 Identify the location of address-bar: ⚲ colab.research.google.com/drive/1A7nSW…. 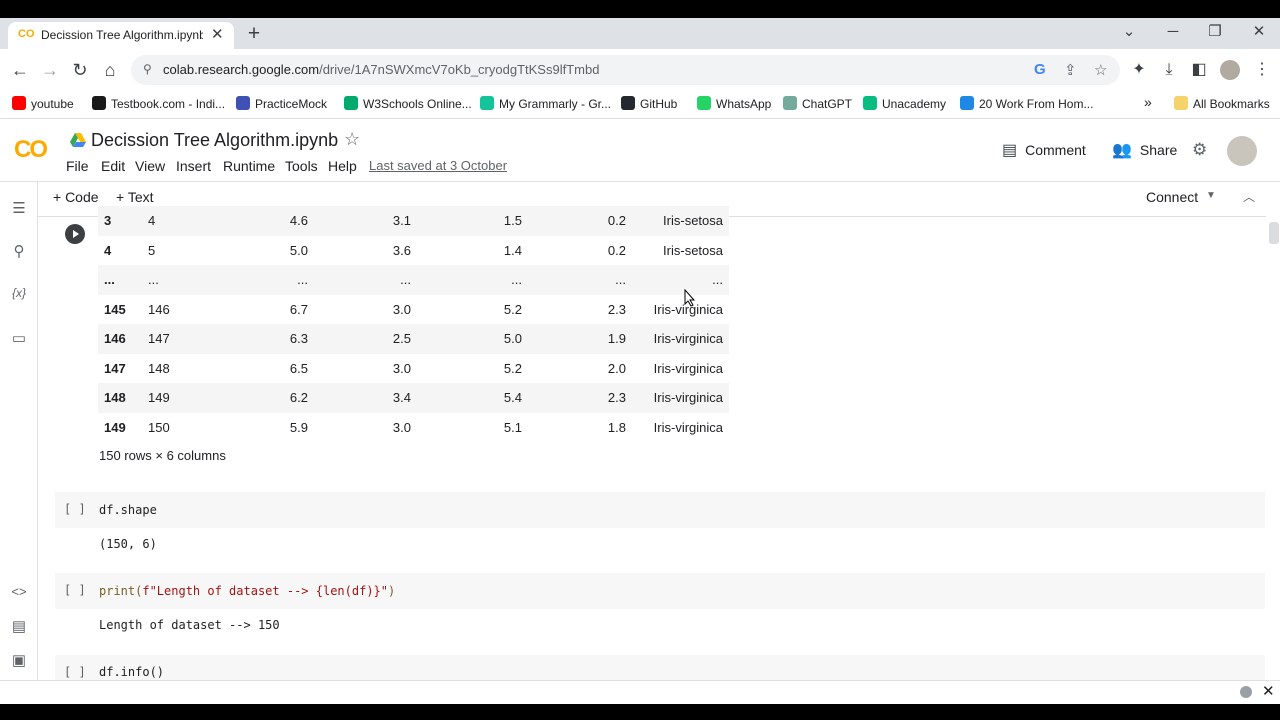
(625, 70).